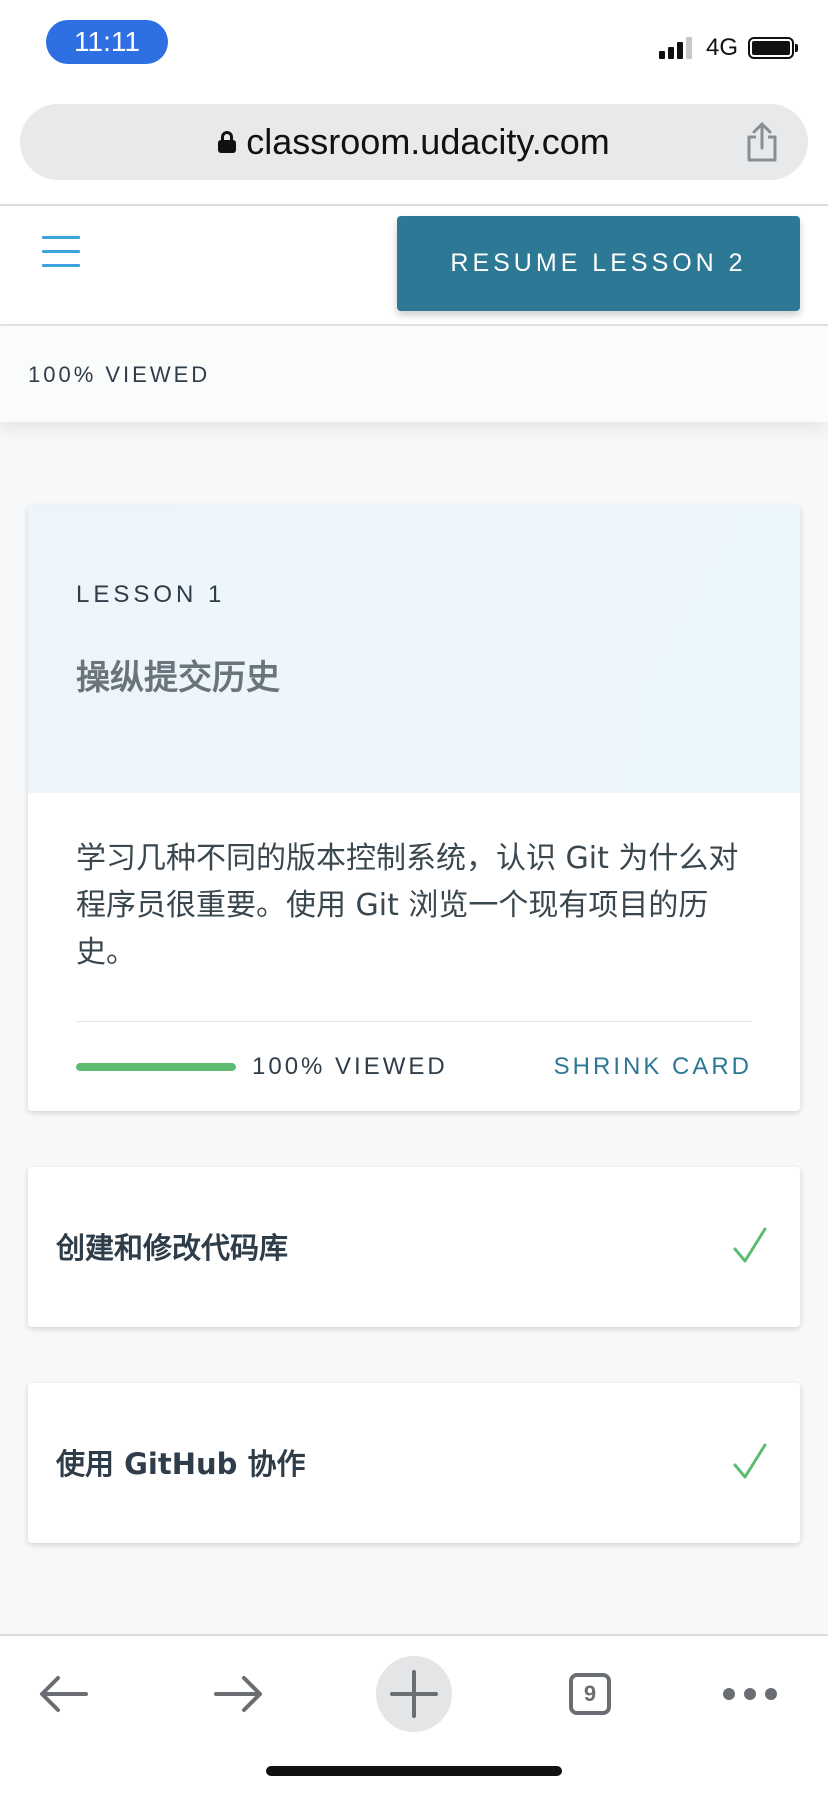 This screenshot has width=828, height=1794. Describe the element at coordinates (653, 1067) in the screenshot. I see `shrink-card-link: SHRINK CARD` at that location.